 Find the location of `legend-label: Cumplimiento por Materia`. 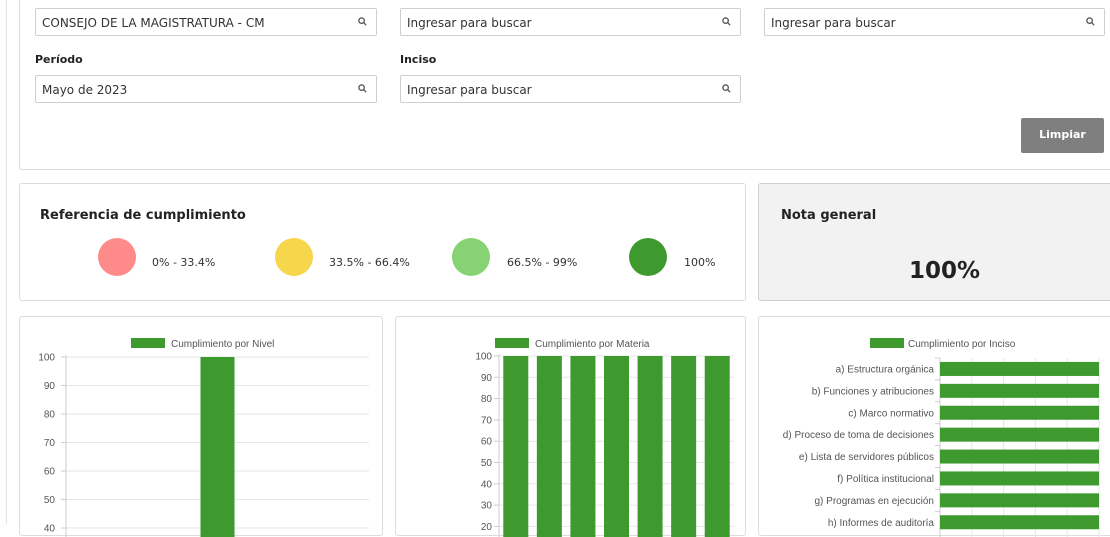

legend-label: Cumplimiento por Materia is located at coordinates (592, 344).